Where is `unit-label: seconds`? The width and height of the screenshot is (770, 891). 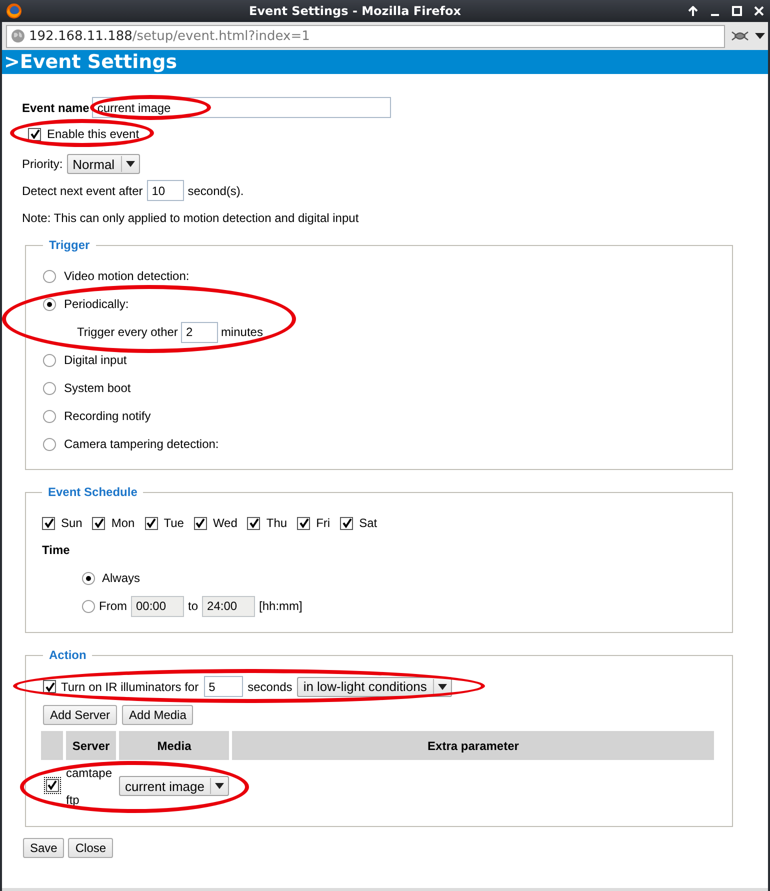 unit-label: seconds is located at coordinates (270, 687).